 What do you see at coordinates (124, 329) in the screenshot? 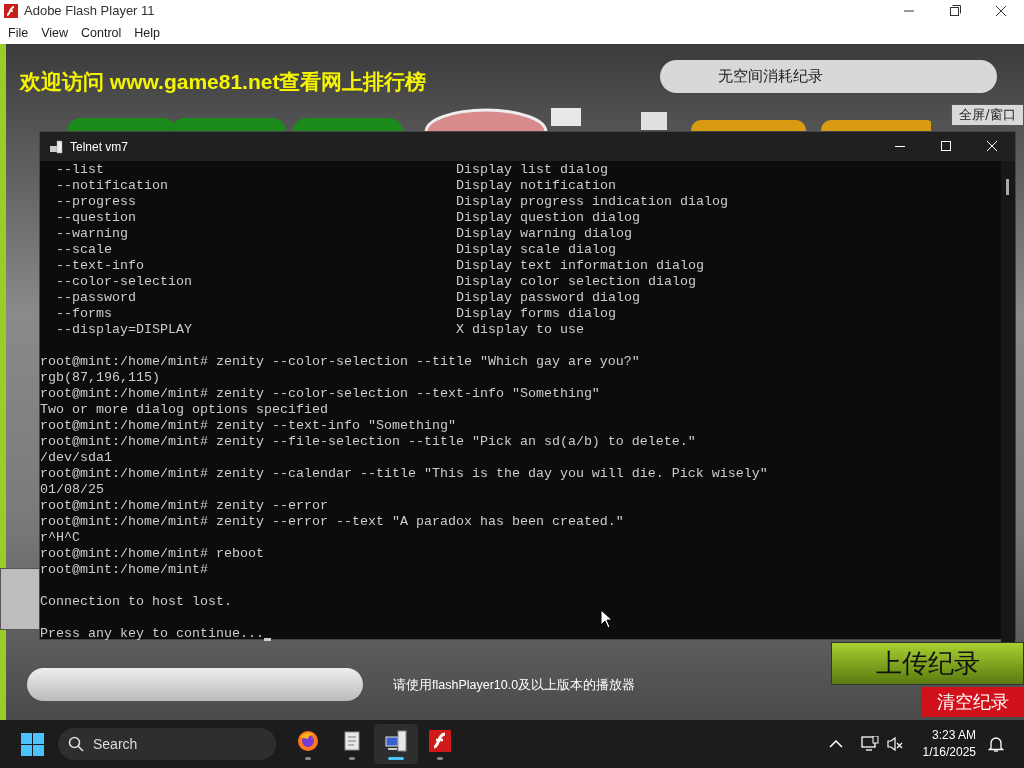
I see `option-name: --display=DISPLAY` at bounding box center [124, 329].